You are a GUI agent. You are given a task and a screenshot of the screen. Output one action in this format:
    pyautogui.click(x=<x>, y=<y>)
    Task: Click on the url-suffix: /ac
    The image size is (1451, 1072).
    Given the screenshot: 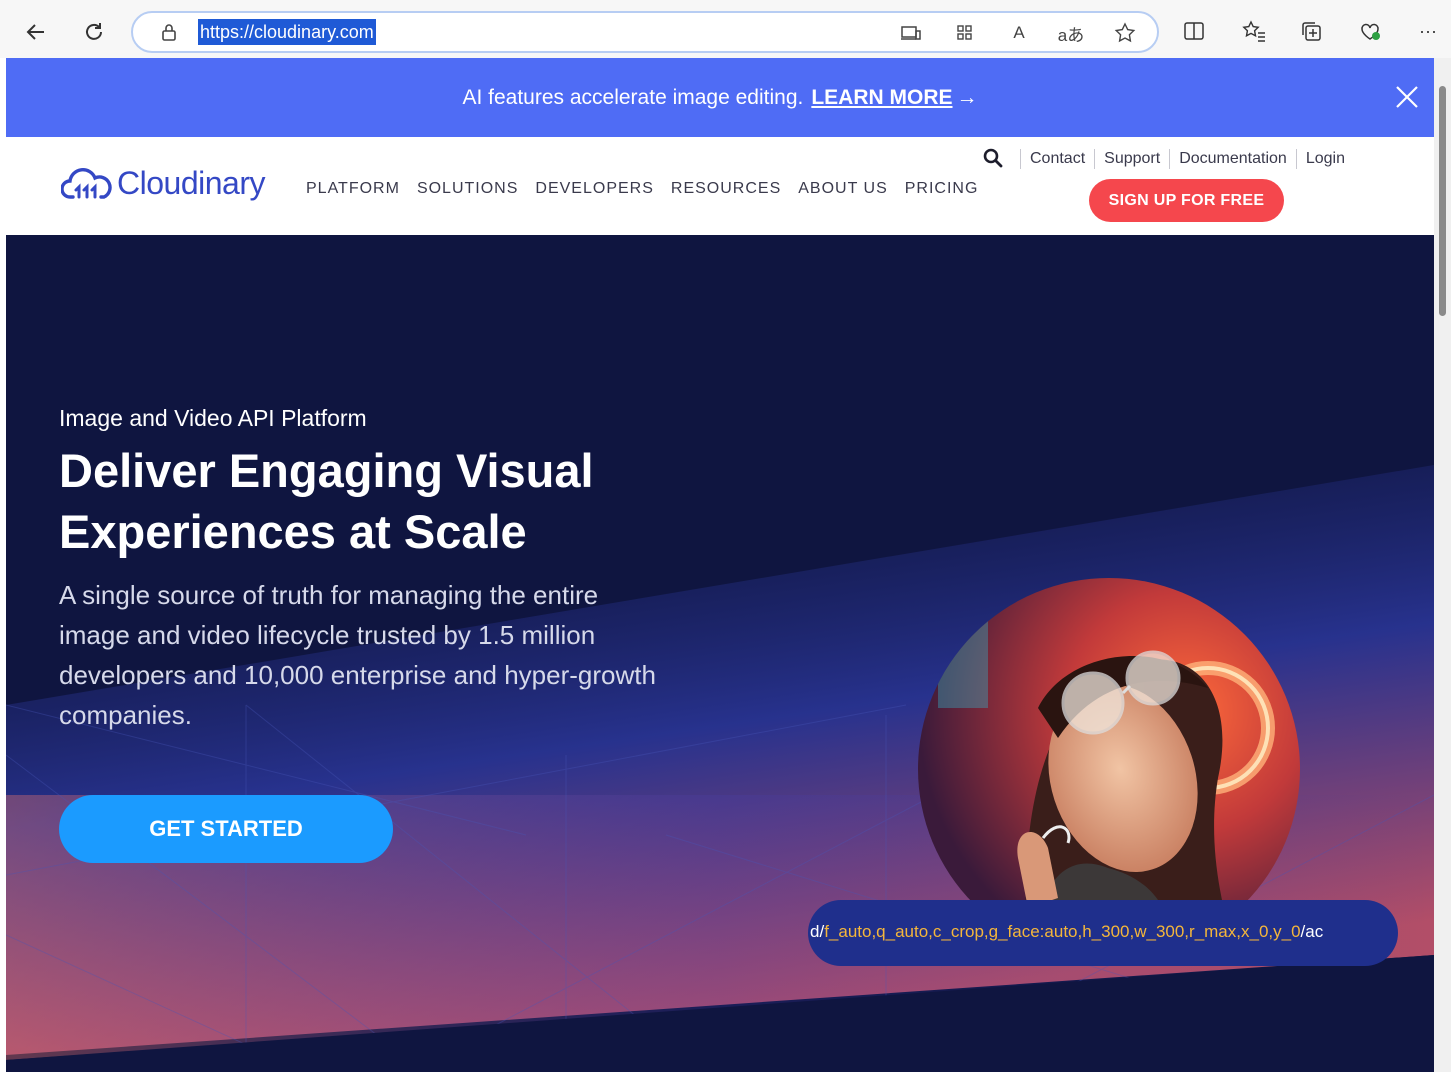 What is the action you would take?
    pyautogui.click(x=1312, y=931)
    